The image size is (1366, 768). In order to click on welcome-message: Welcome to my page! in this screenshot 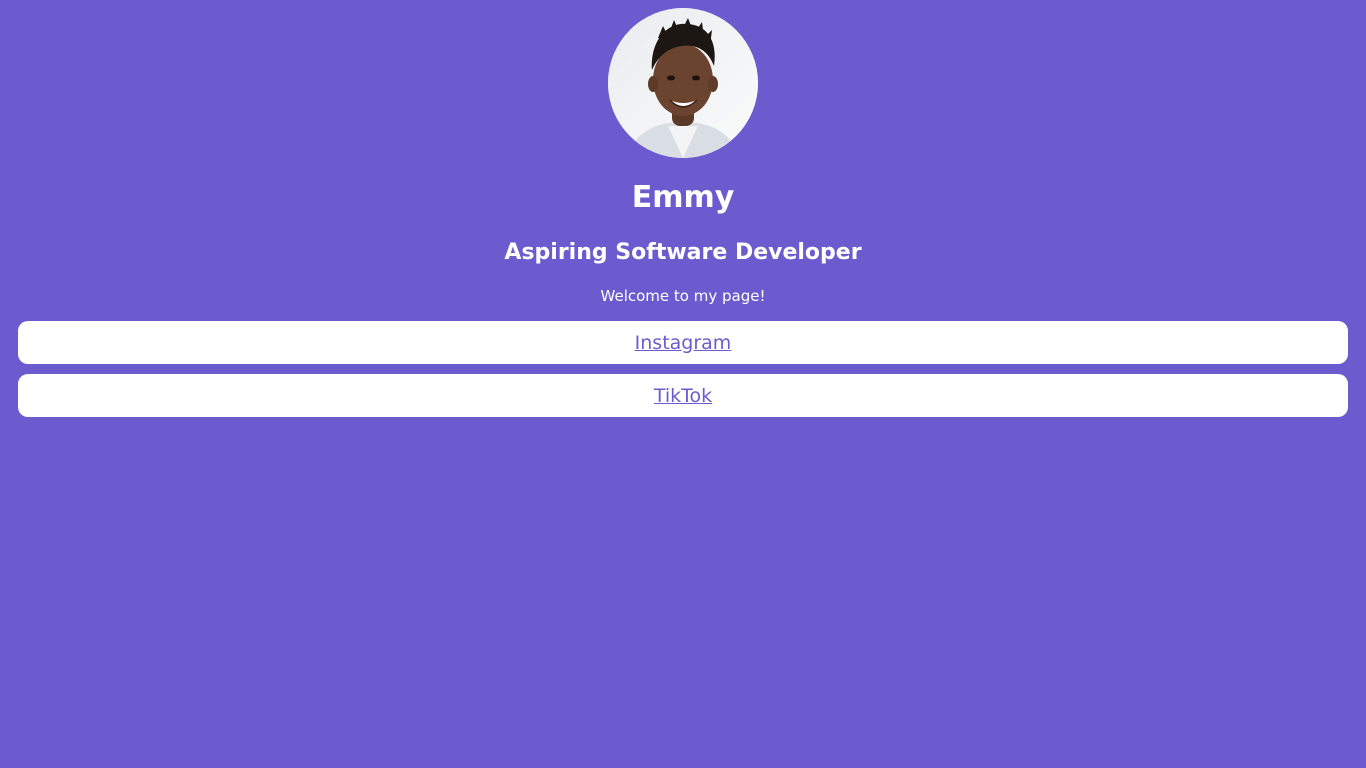, I will do `click(683, 296)`.